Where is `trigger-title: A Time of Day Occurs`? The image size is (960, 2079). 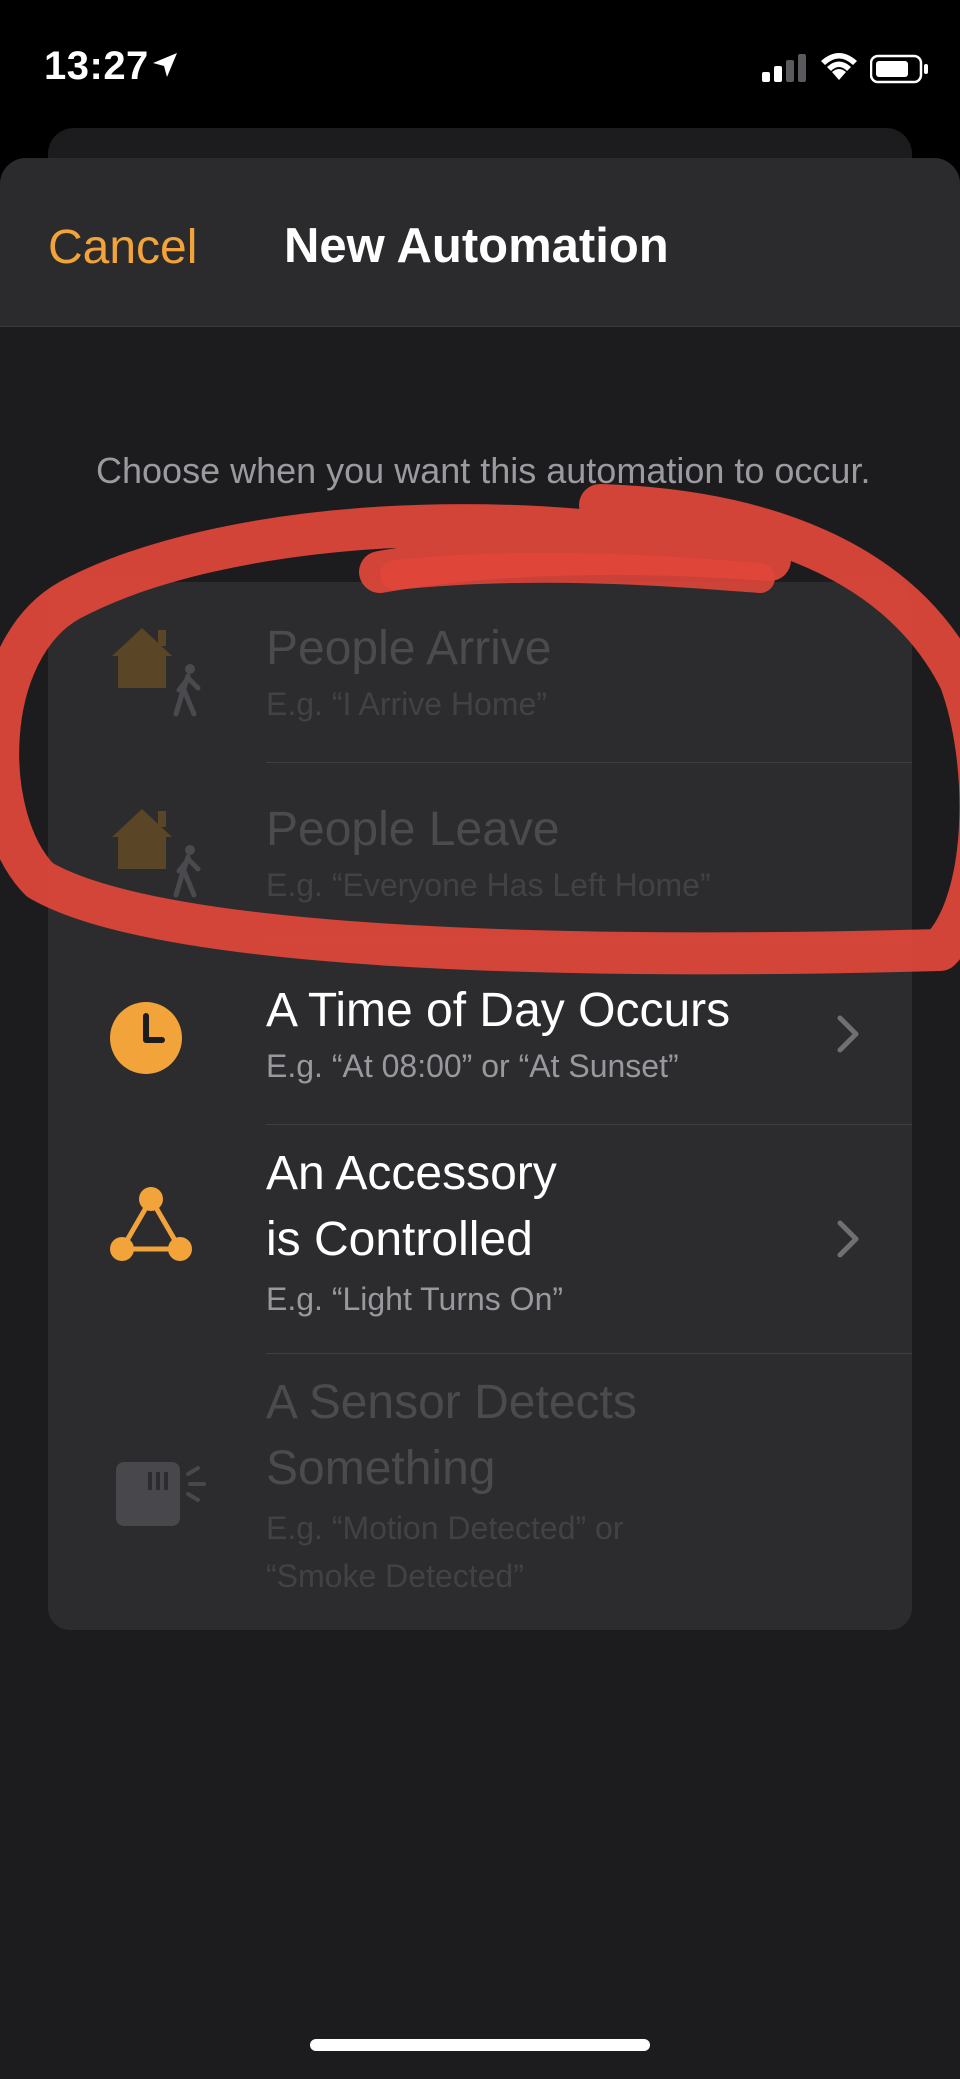 trigger-title: A Time of Day Occurs is located at coordinates (498, 1010).